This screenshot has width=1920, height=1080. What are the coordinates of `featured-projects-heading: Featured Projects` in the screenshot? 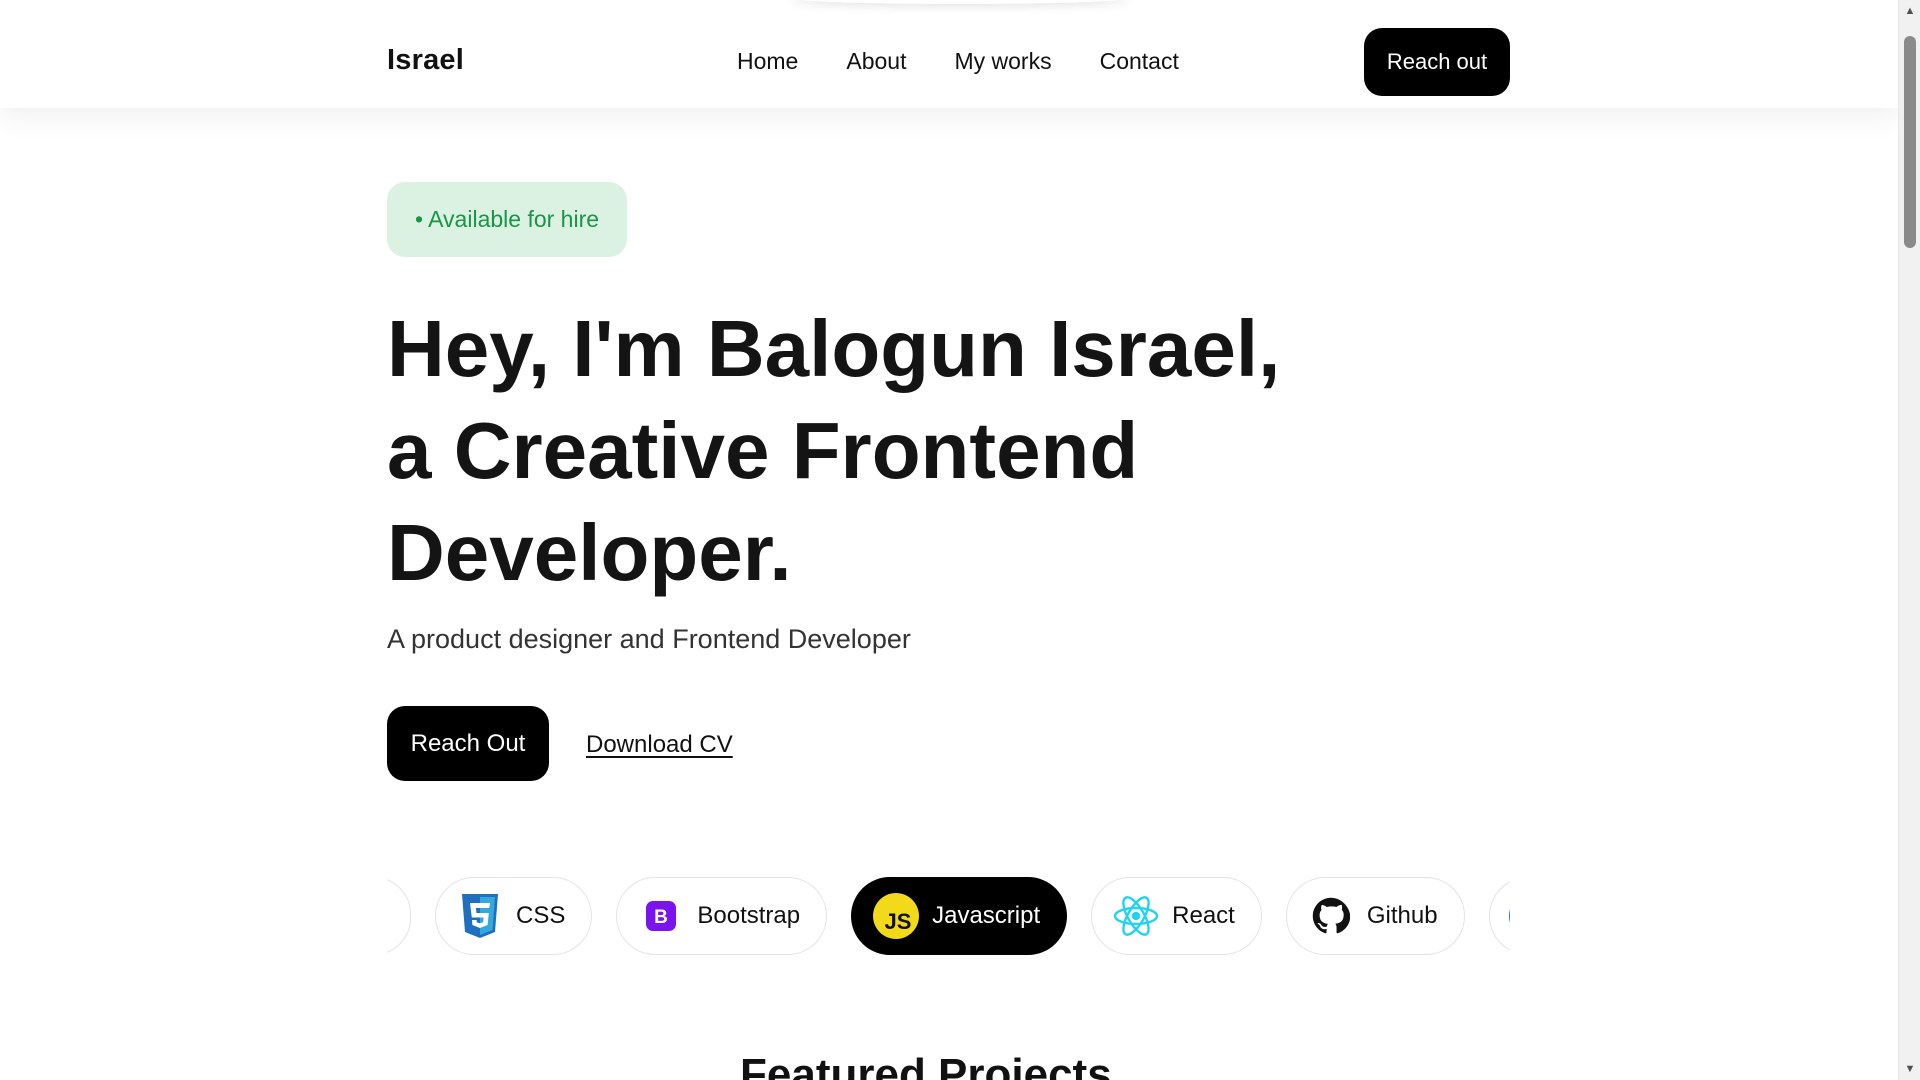 It's located at (926, 1065).